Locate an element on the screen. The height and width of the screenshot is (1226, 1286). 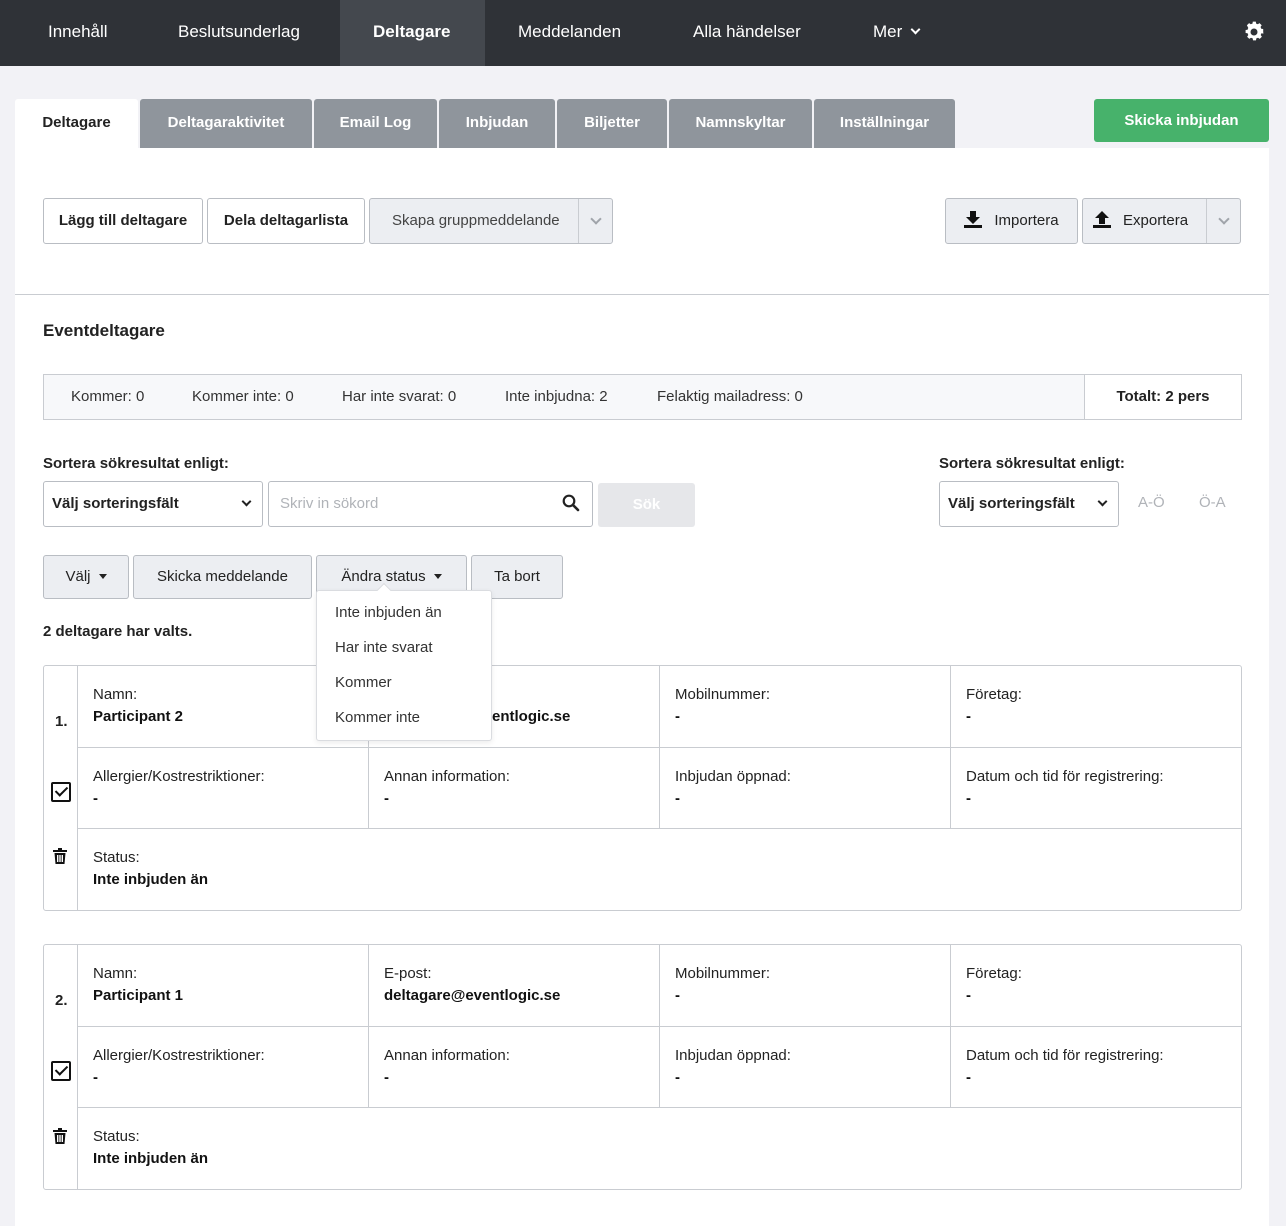
invite-opened-value: - is located at coordinates (677, 1077).